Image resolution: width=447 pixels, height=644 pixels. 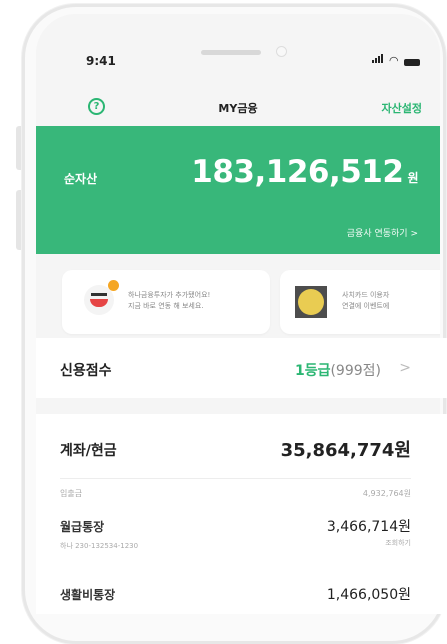 I want to click on accounts-label: 계좌/현금, so click(x=88, y=451).